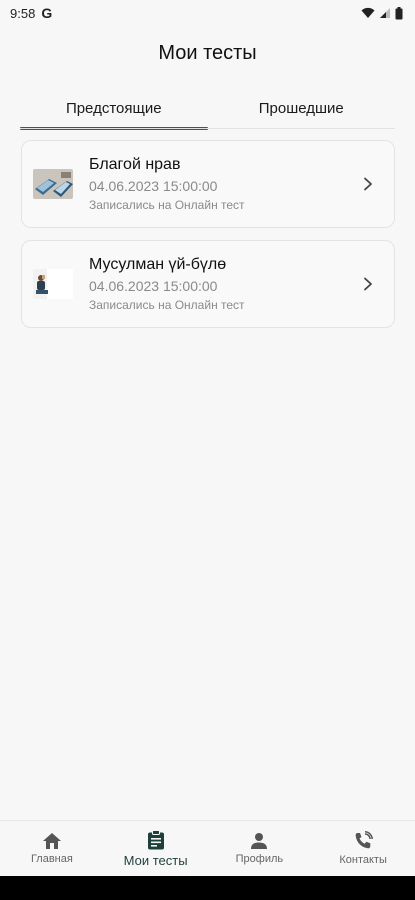 This screenshot has height=900, width=415. What do you see at coordinates (368, 12) in the screenshot?
I see `wifi-icon` at bounding box center [368, 12].